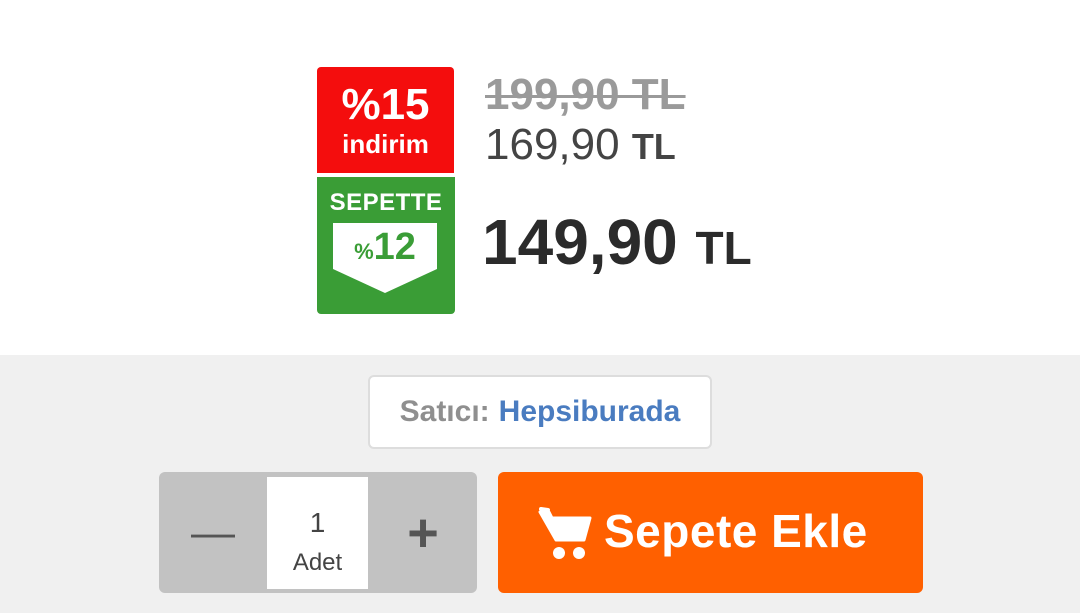 This screenshot has width=1080, height=613. I want to click on quantity-input: 1 Adet, so click(317, 533).